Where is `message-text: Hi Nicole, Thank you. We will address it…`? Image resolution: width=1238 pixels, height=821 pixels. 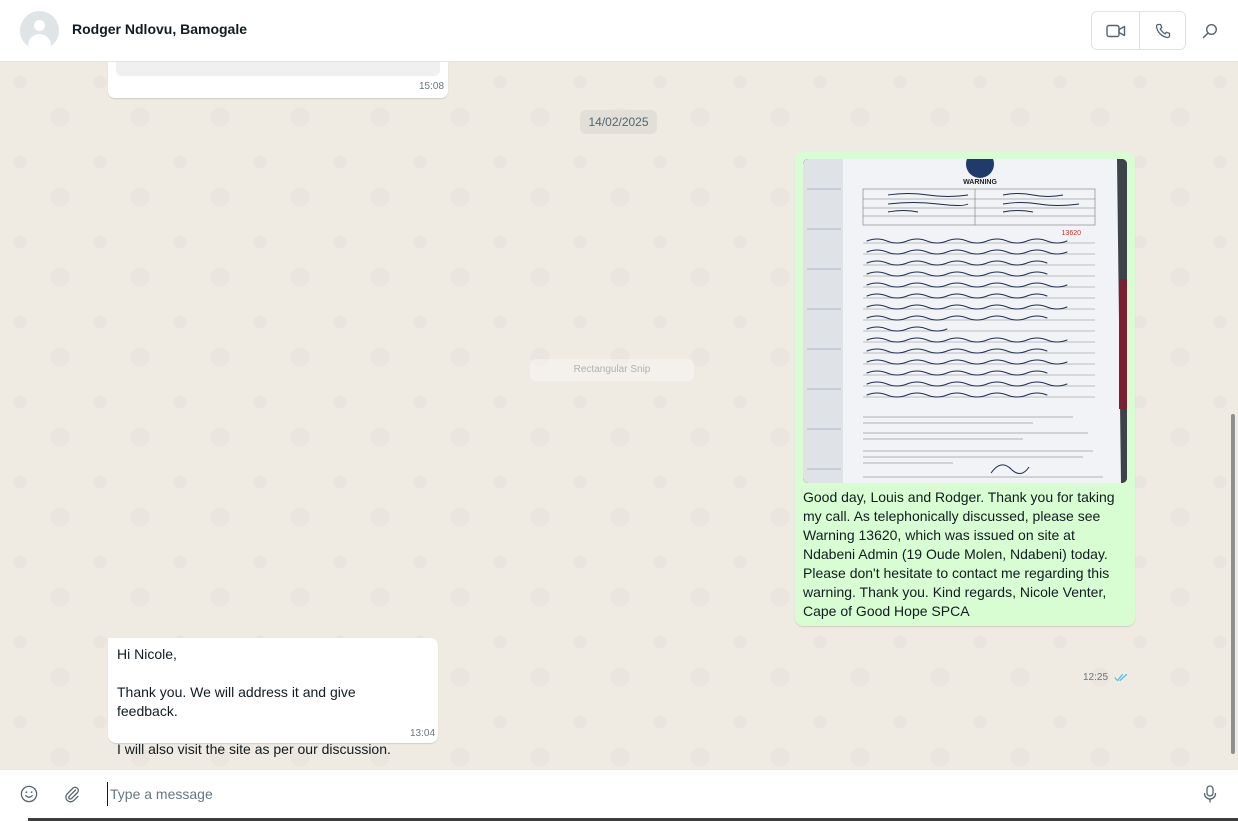
message-text: Hi Nicole, Thank you. We will address it… is located at coordinates (254, 701).